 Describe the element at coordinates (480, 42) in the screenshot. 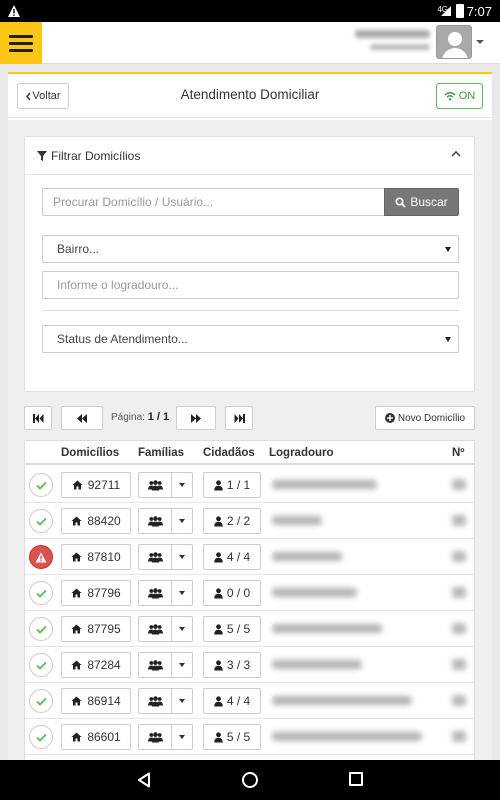

I see `user-menu-caret-icon` at that location.